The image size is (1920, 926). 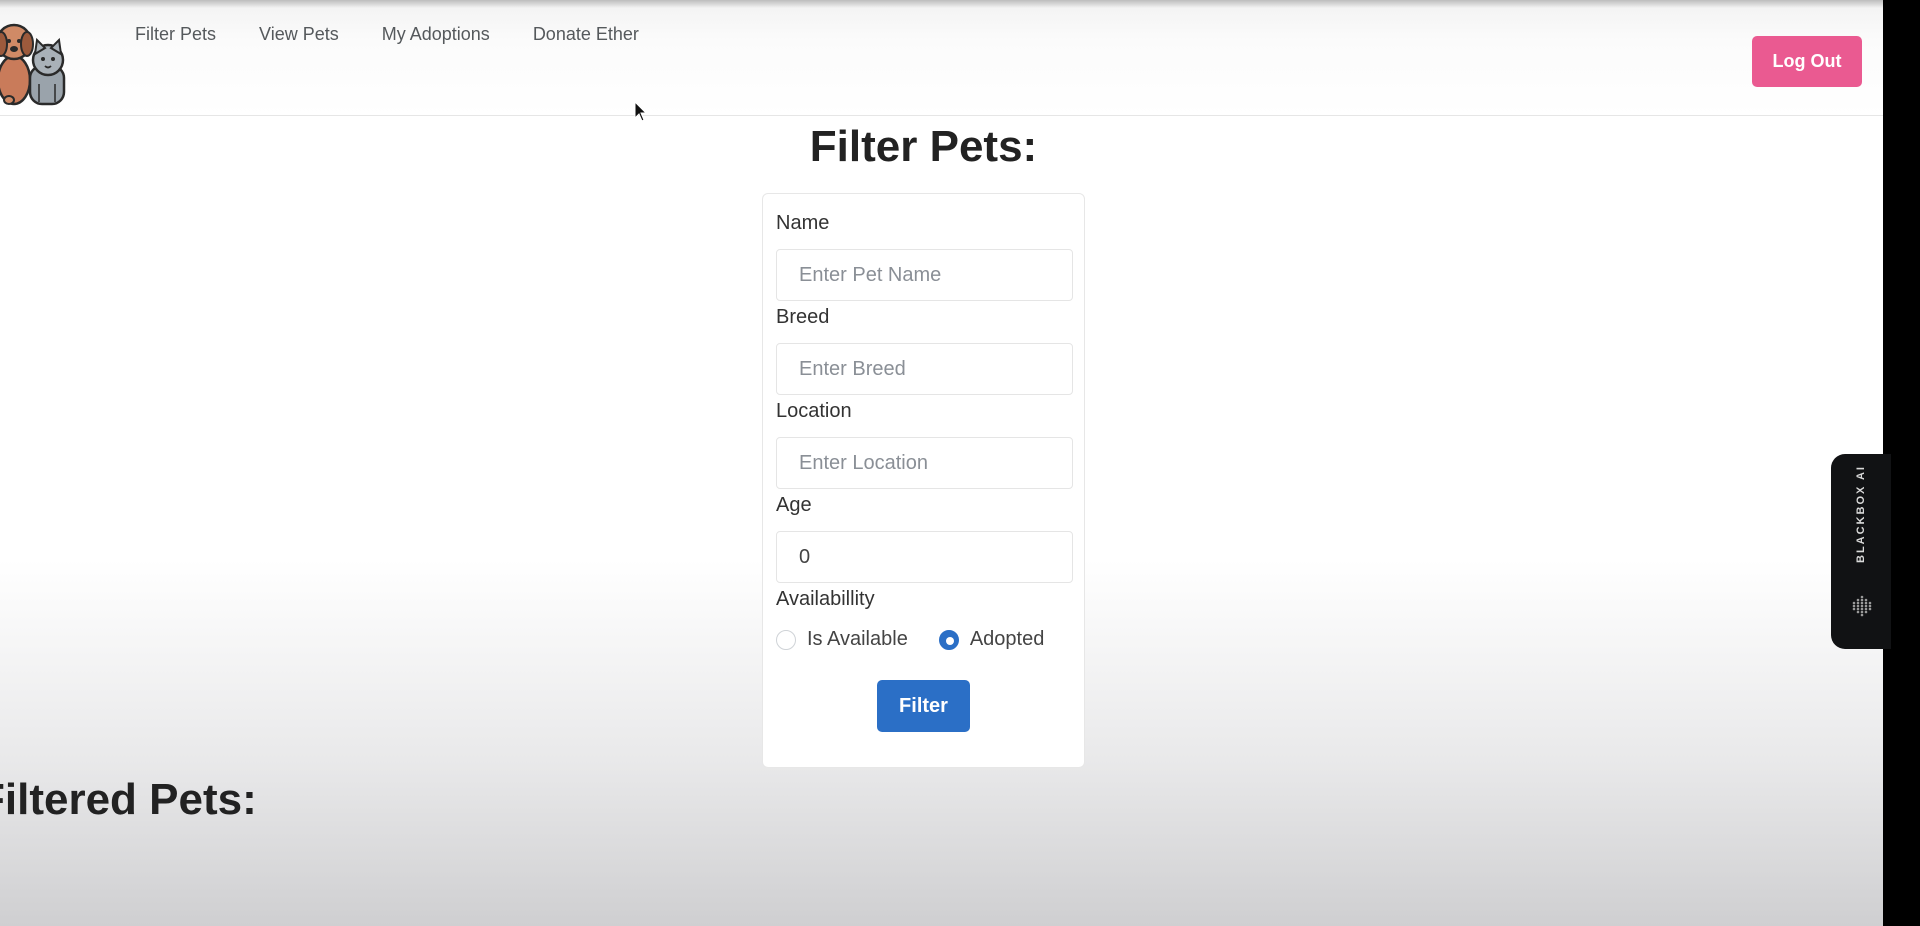 I want to click on dog-cat-logo-icon, so click(x=38, y=60).